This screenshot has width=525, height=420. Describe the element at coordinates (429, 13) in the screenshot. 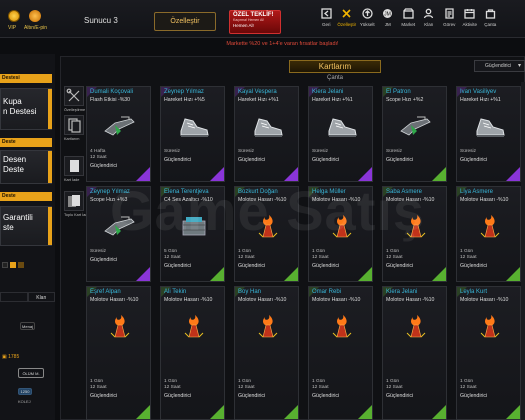

I see `clan-icon` at that location.